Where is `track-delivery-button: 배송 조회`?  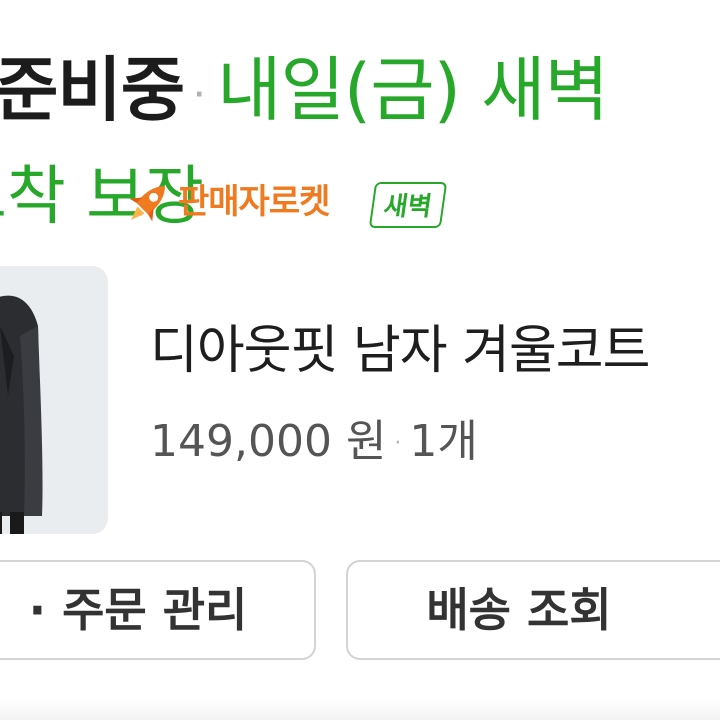
track-delivery-button: 배송 조회 is located at coordinates (533, 610).